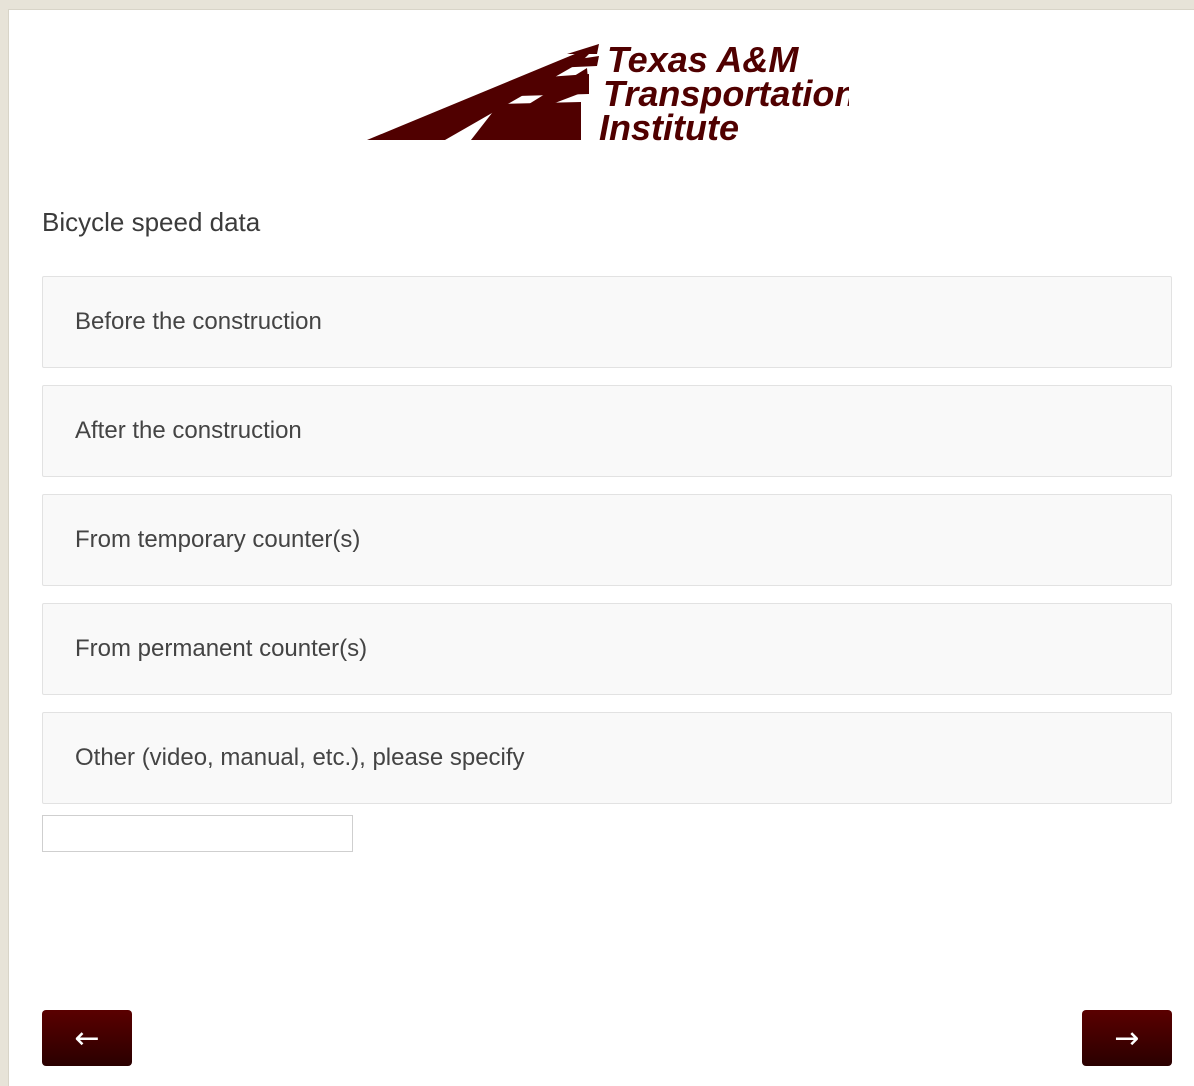 Image resolution: width=1194 pixels, height=1086 pixels. Describe the element at coordinates (188, 430) in the screenshot. I see `choice-label: After the construction` at that location.